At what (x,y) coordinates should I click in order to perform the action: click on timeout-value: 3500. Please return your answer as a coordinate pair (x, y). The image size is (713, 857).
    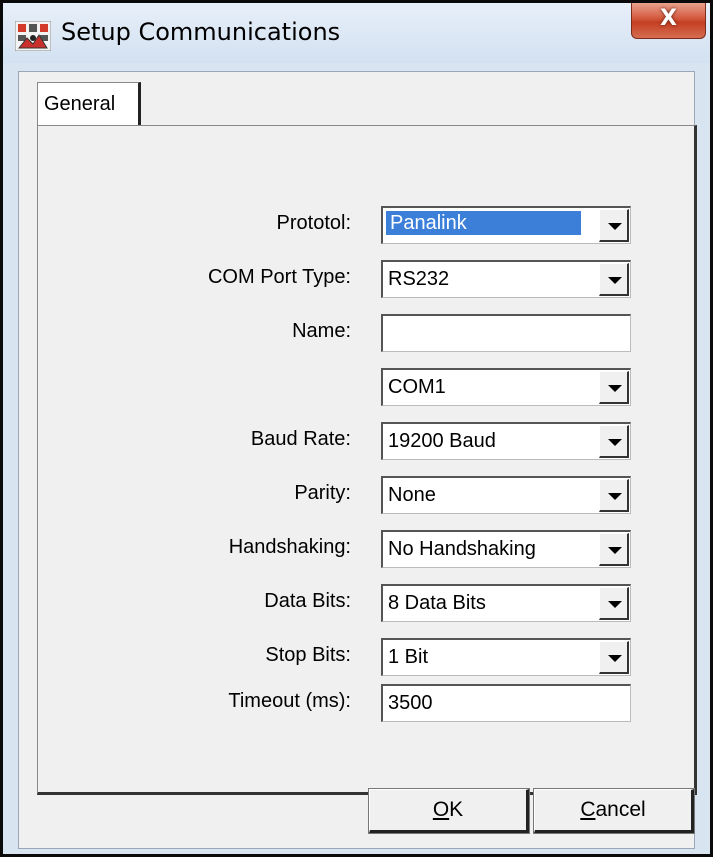
    Looking at the image, I should click on (410, 703).